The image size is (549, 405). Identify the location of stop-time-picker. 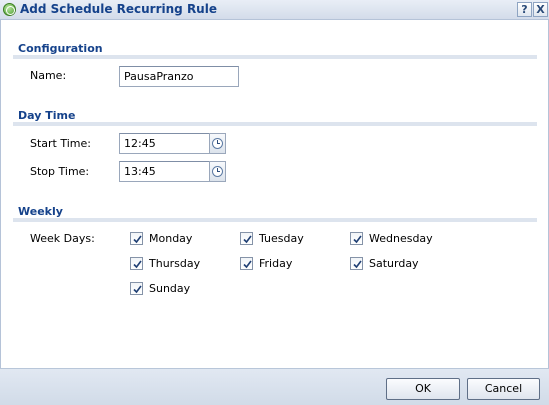
(217, 171).